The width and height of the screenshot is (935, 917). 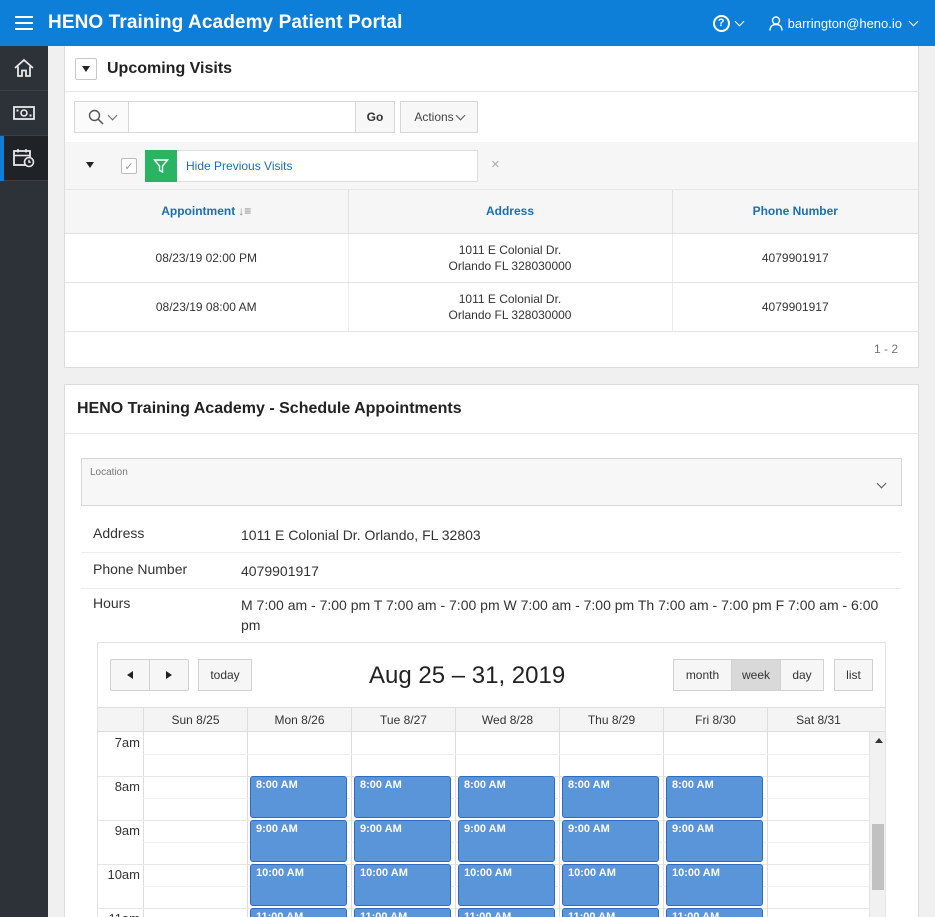 I want to click on phone-label: Phone Number, so click(x=140, y=569).